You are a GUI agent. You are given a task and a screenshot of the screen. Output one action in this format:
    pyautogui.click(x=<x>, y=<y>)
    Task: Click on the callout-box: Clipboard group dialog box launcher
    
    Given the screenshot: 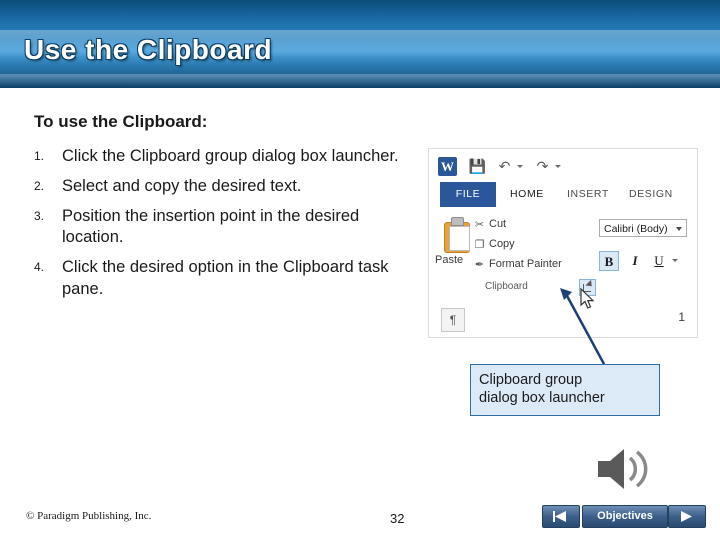 What is the action you would take?
    pyautogui.click(x=565, y=390)
    